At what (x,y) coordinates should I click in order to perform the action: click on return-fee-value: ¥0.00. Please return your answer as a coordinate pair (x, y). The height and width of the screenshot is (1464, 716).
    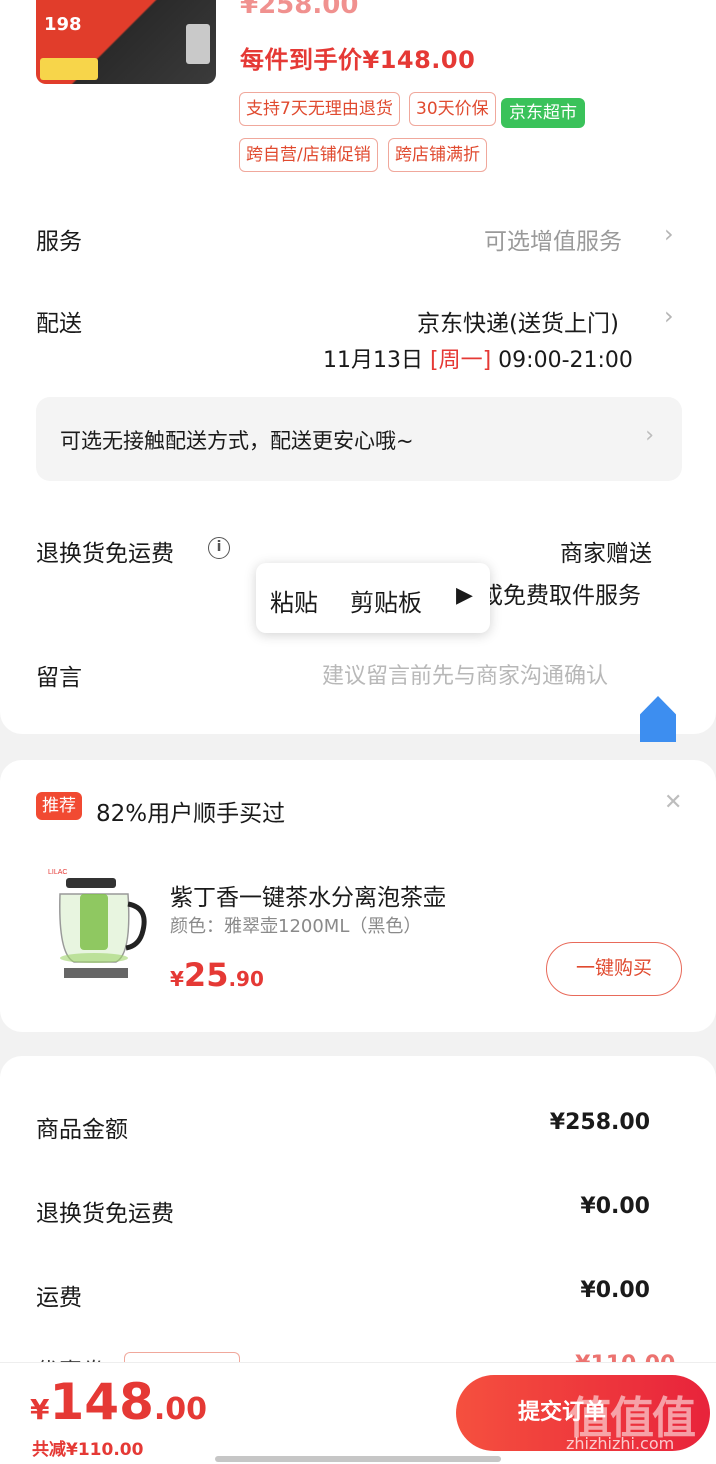
    Looking at the image, I should click on (615, 1206).